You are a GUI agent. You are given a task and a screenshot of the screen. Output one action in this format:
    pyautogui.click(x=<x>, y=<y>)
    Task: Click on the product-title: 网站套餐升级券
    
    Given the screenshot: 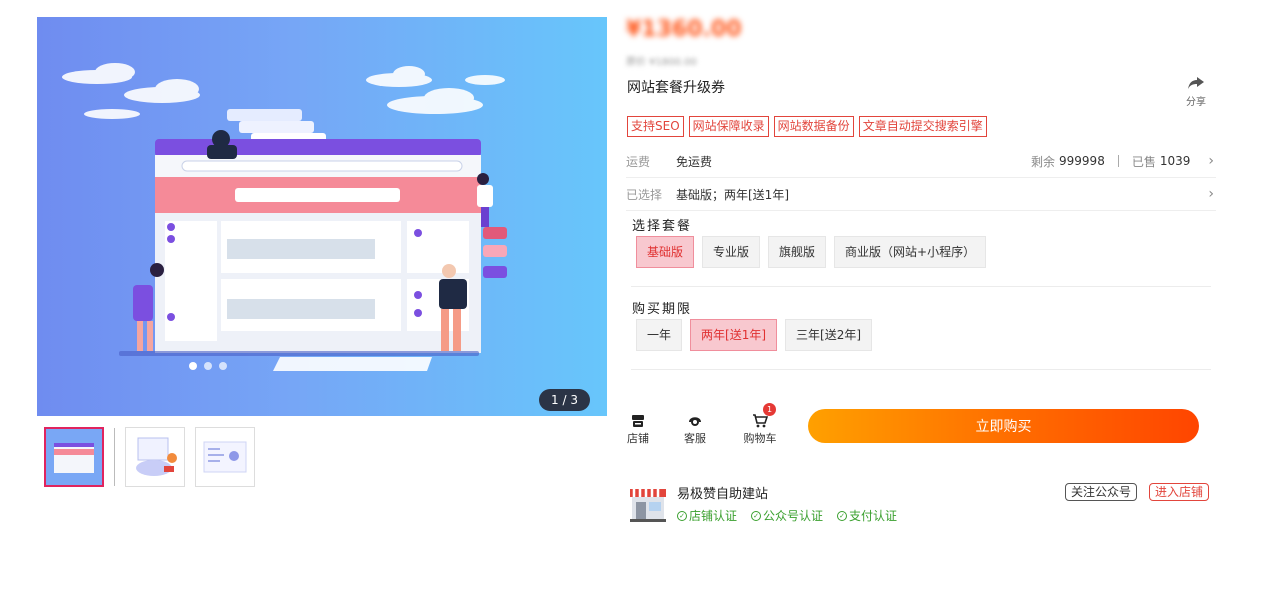 What is the action you would take?
    pyautogui.click(x=676, y=88)
    